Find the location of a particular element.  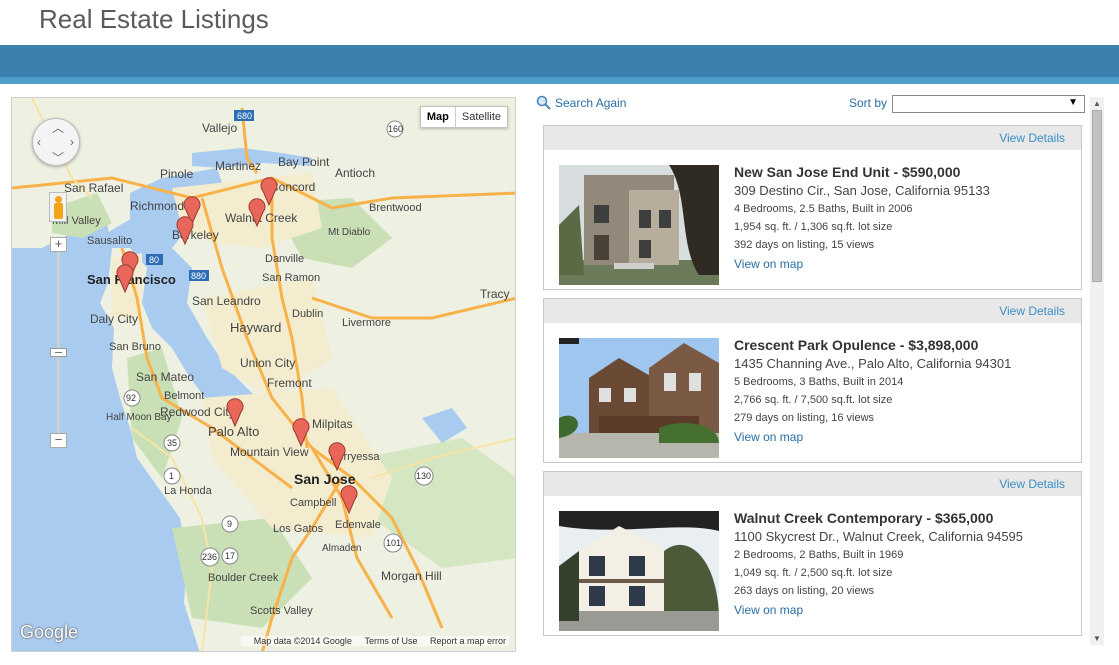

pan-left-icon: ‹ is located at coordinates (39, 142).